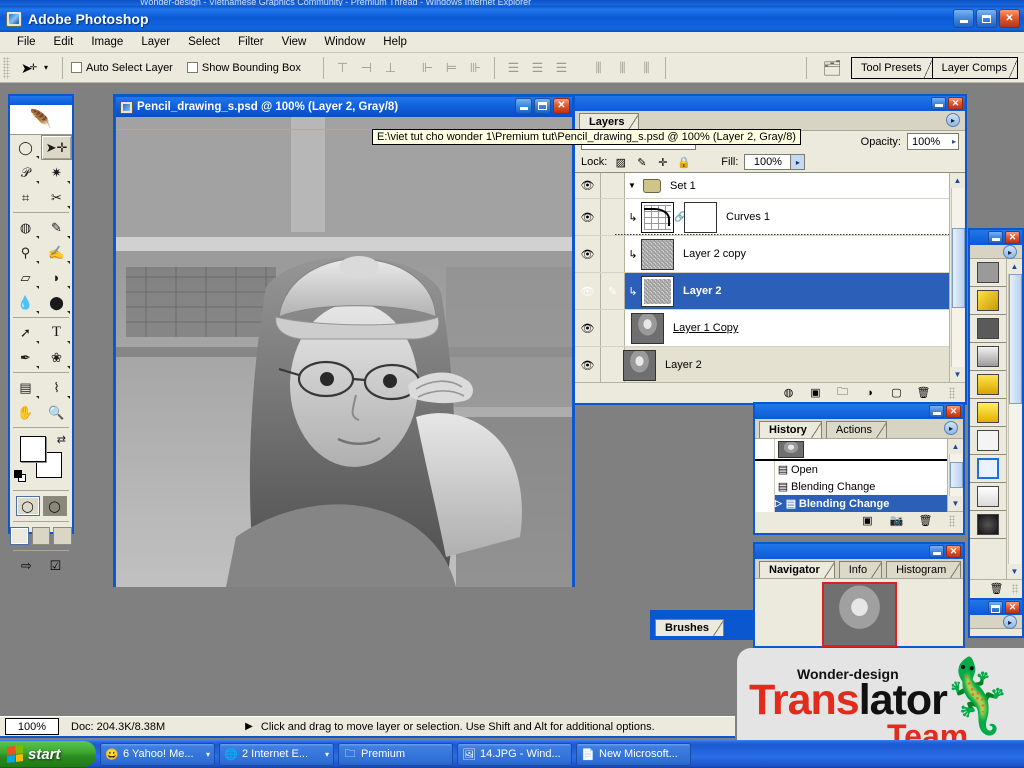 Image resolution: width=1024 pixels, height=768 pixels. Describe the element at coordinates (537, 68) in the screenshot. I see `distribute-vertical-centers-icon: ☰` at that location.